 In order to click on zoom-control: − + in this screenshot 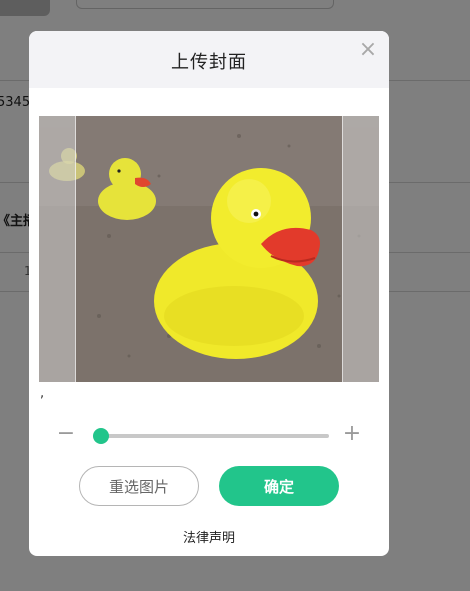, I will do `click(209, 436)`.